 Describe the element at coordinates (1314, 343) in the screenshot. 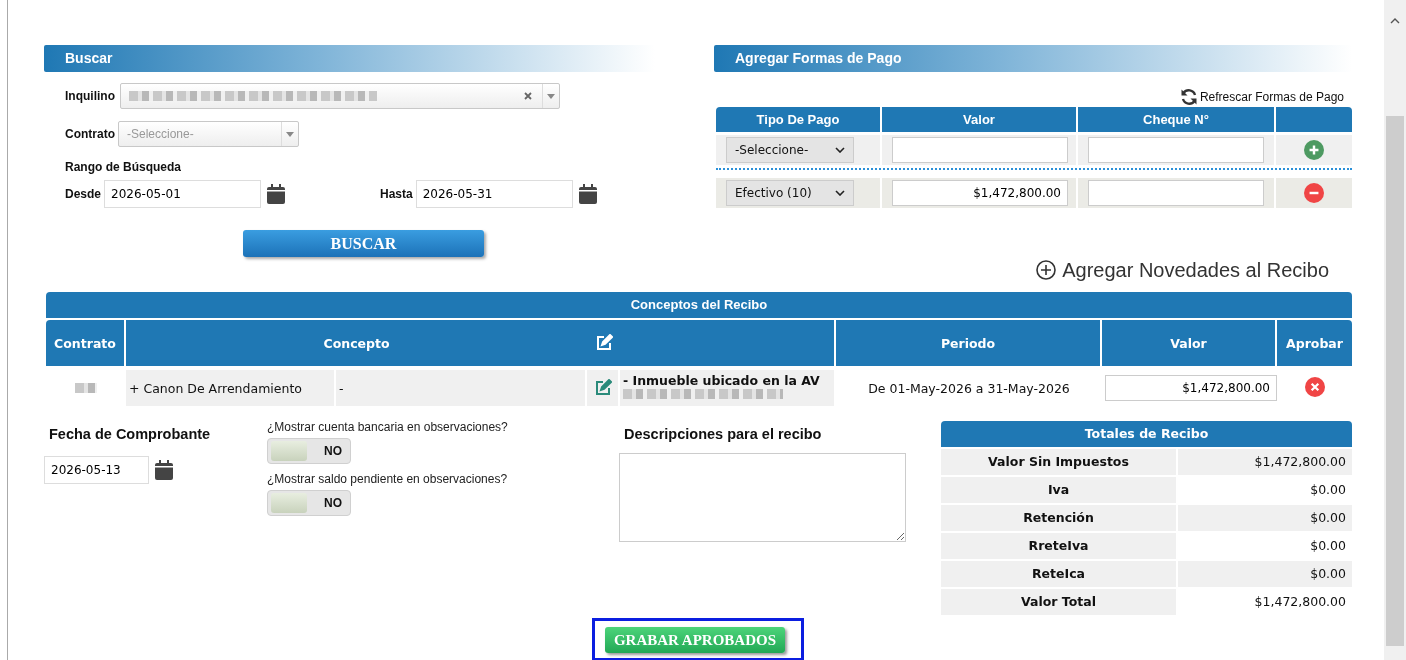

I see `column-header: Aprobar` at that location.